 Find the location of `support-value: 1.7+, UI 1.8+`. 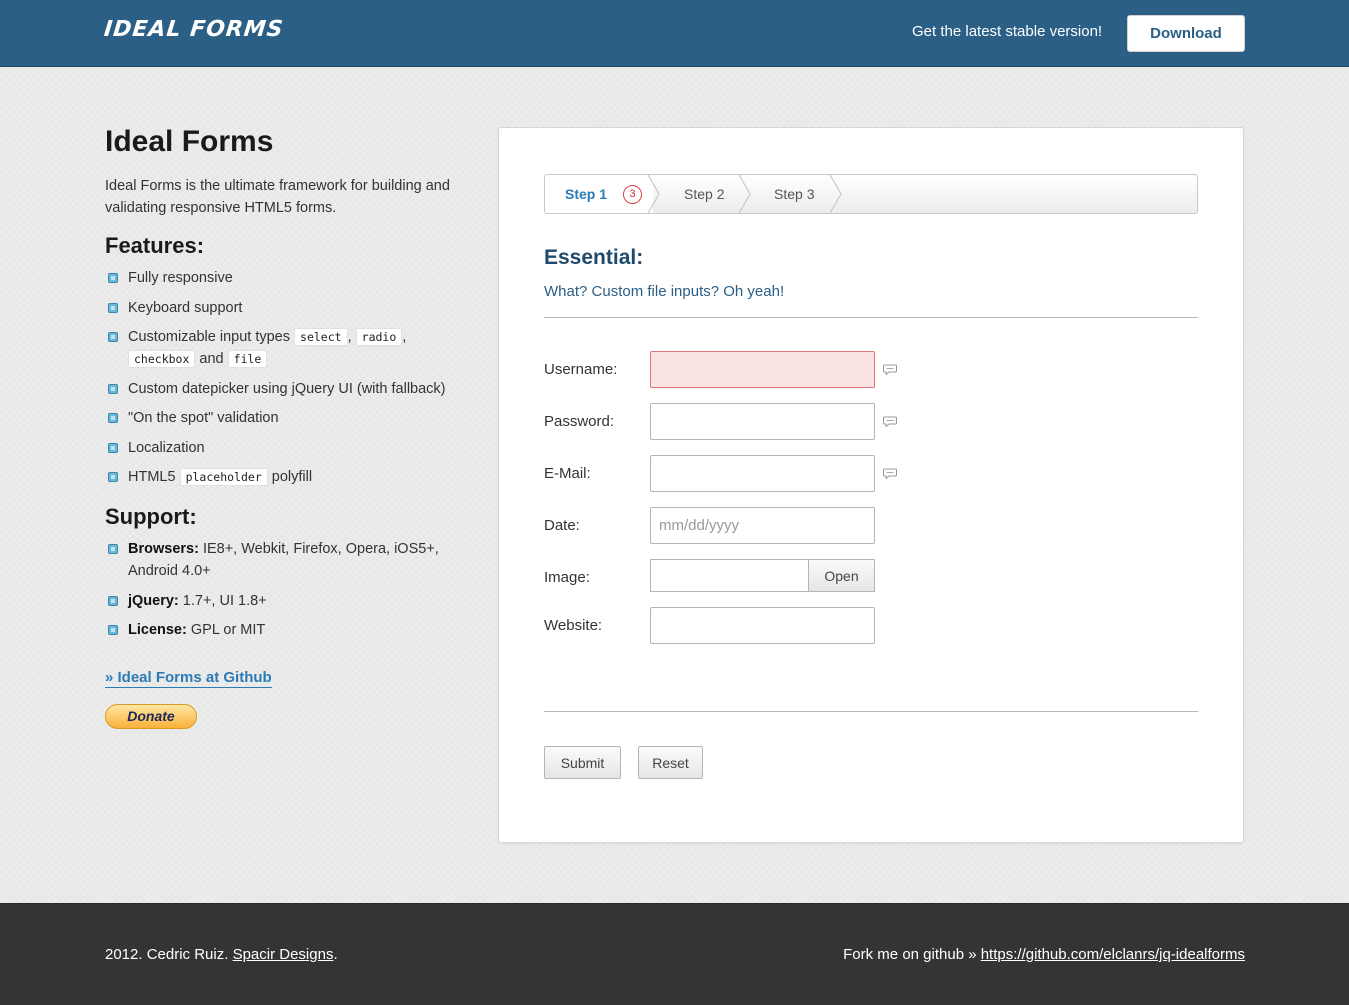

support-value: 1.7+, UI 1.8+ is located at coordinates (222, 600).